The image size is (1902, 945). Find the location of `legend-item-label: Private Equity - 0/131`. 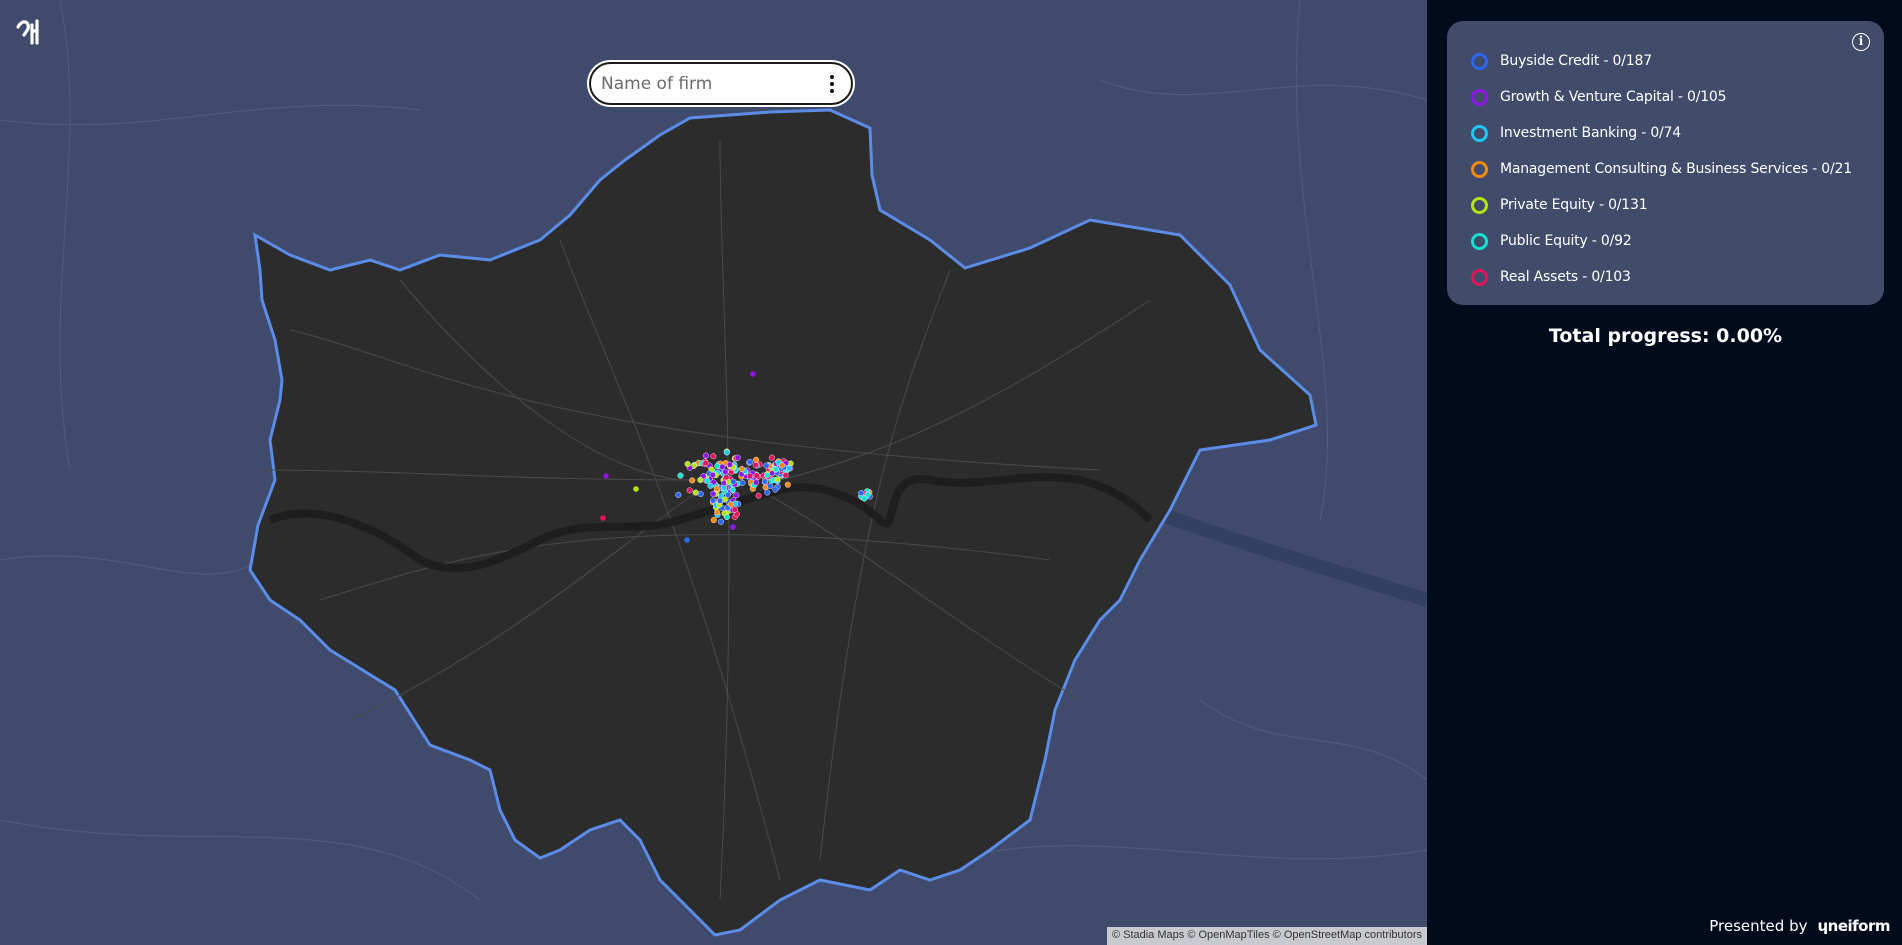

legend-item-label: Private Equity - 0/131 is located at coordinates (1574, 205).